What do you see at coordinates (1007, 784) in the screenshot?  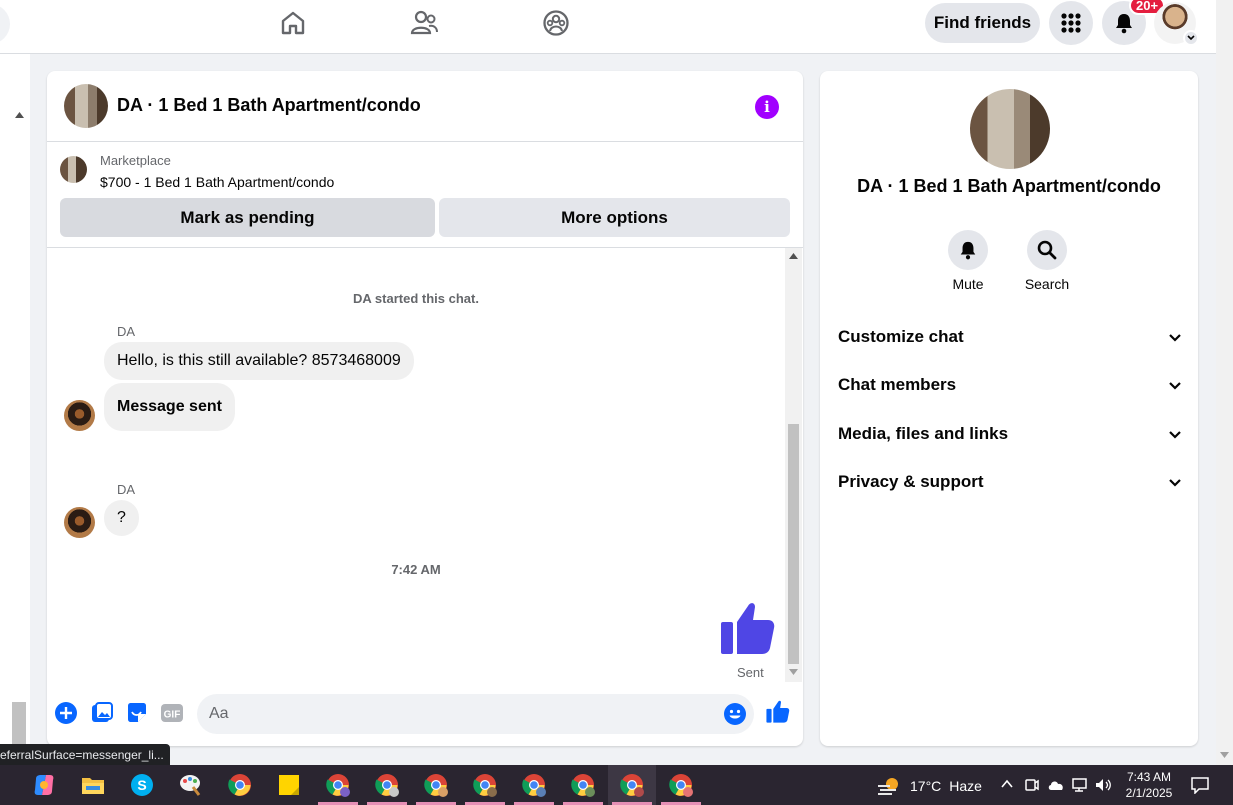 I see `show-hidden-icons-chevron-up-icon` at bounding box center [1007, 784].